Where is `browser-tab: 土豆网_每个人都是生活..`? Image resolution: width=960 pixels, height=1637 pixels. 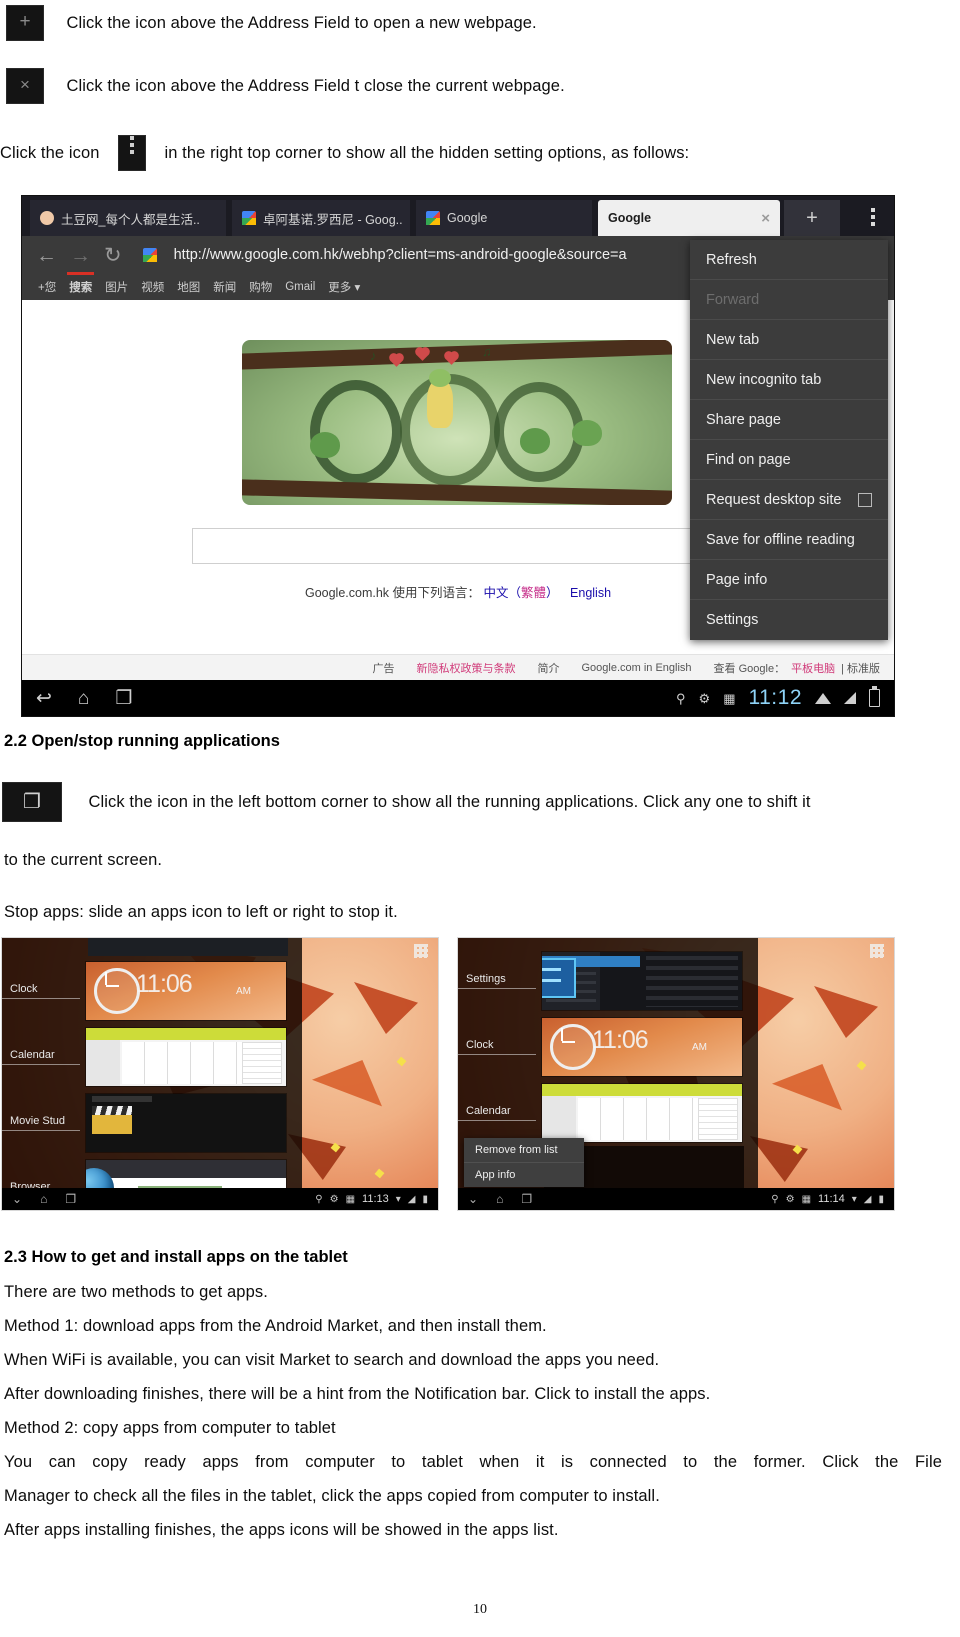
browser-tab: 土豆网_每个人都是生活.. is located at coordinates (128, 218).